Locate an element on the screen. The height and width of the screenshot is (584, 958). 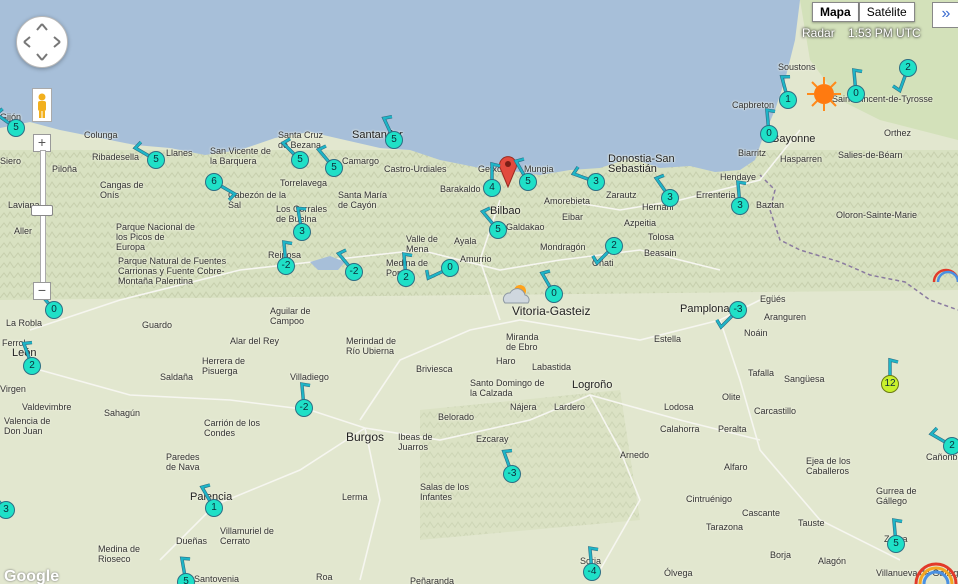
place-label: Sahagún is located at coordinates (122, 413).